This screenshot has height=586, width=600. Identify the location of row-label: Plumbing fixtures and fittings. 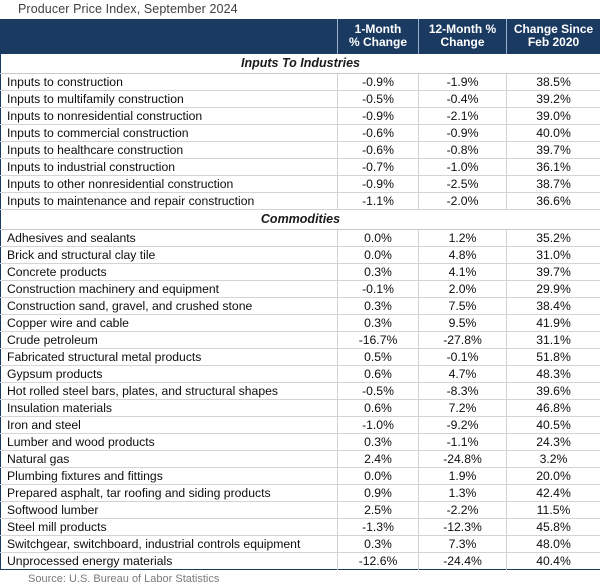
(169, 476).